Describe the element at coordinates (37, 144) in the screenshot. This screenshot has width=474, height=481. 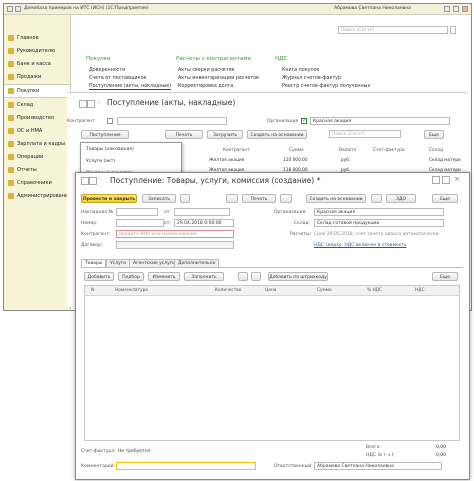
I see `sidebar-item-salary: Зарплата и кадры` at that location.